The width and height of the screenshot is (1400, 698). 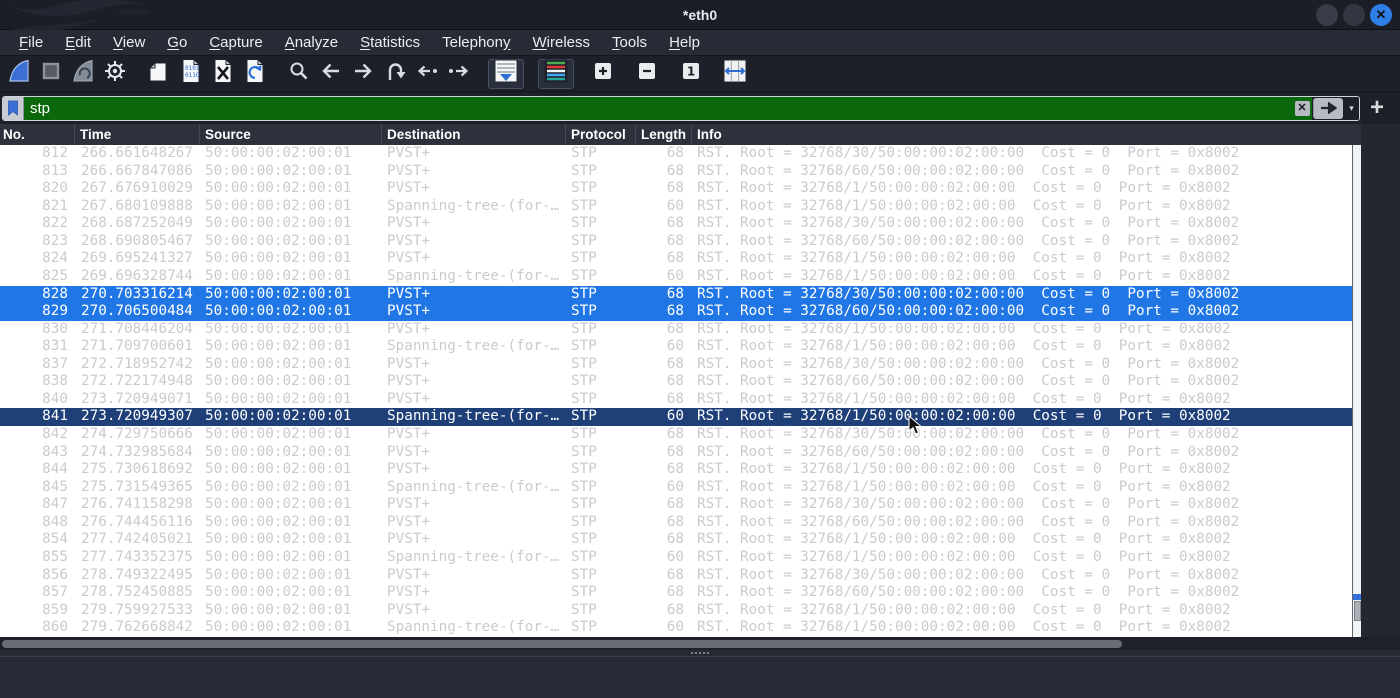 I want to click on minimize-button, so click(x=1327, y=15).